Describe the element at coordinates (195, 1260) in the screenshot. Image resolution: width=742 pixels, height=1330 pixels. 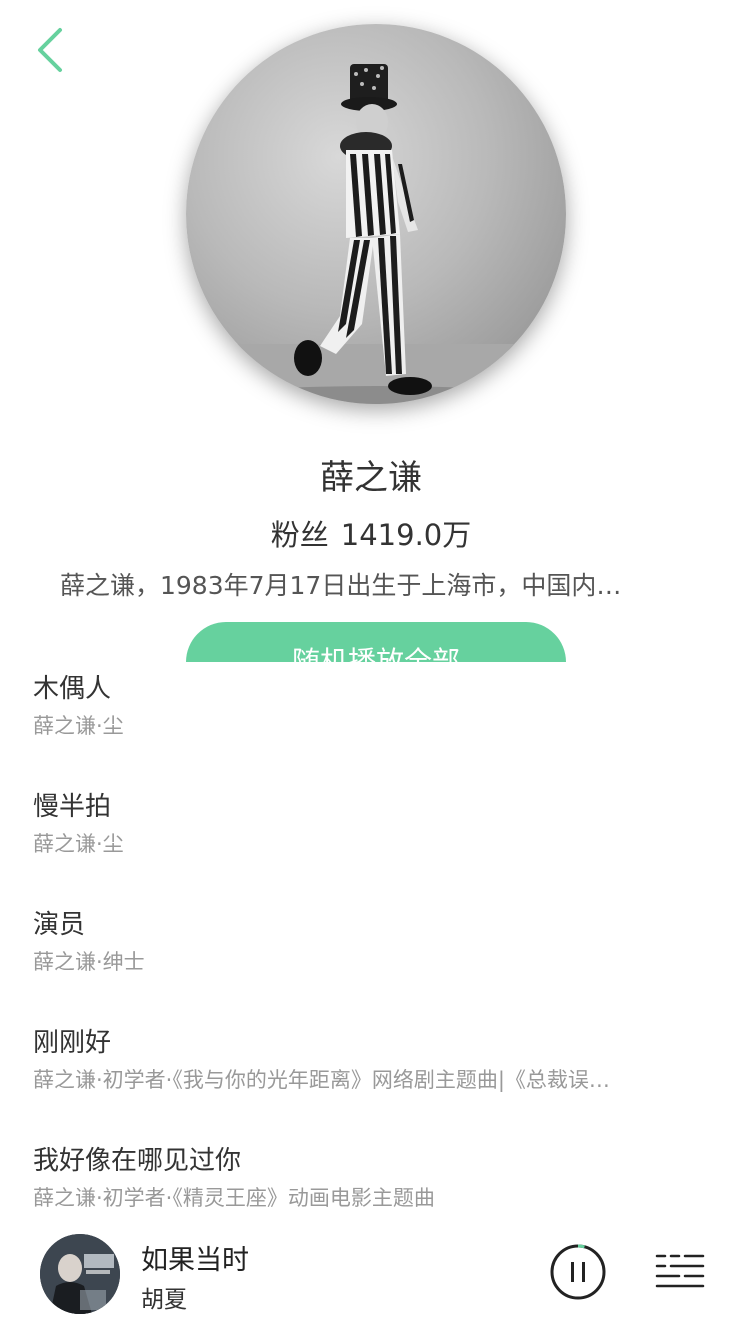
I see `now-playing-title: 如果当时` at that location.